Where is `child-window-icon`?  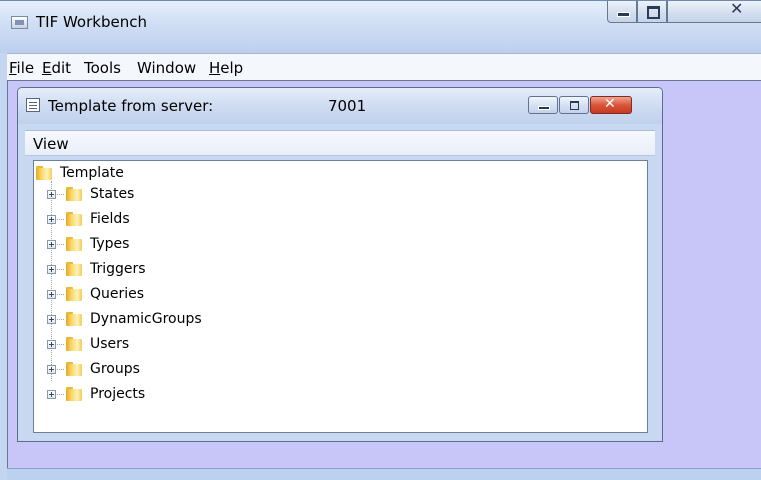
child-window-icon is located at coordinates (33, 105).